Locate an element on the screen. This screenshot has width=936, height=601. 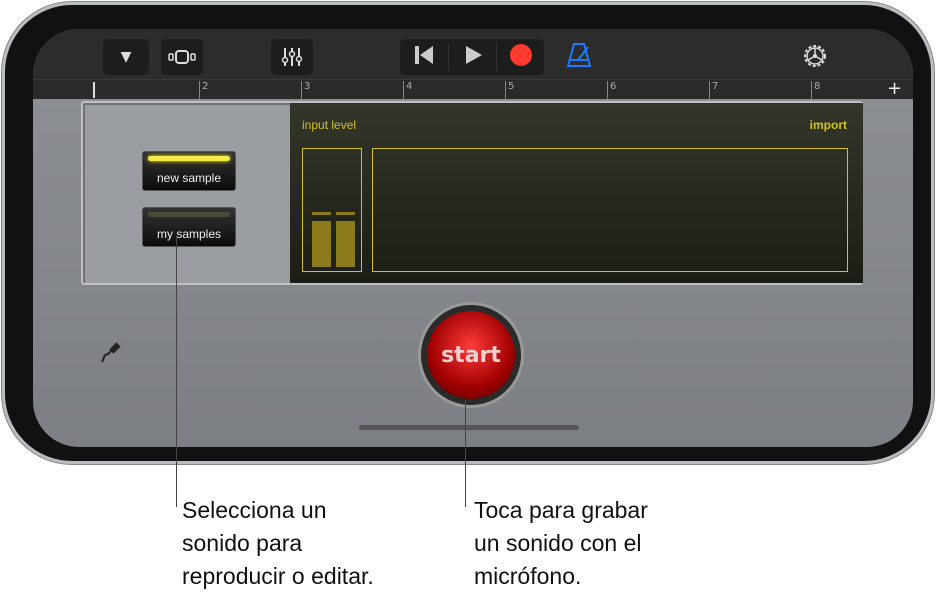
play-button is located at coordinates (472, 57).